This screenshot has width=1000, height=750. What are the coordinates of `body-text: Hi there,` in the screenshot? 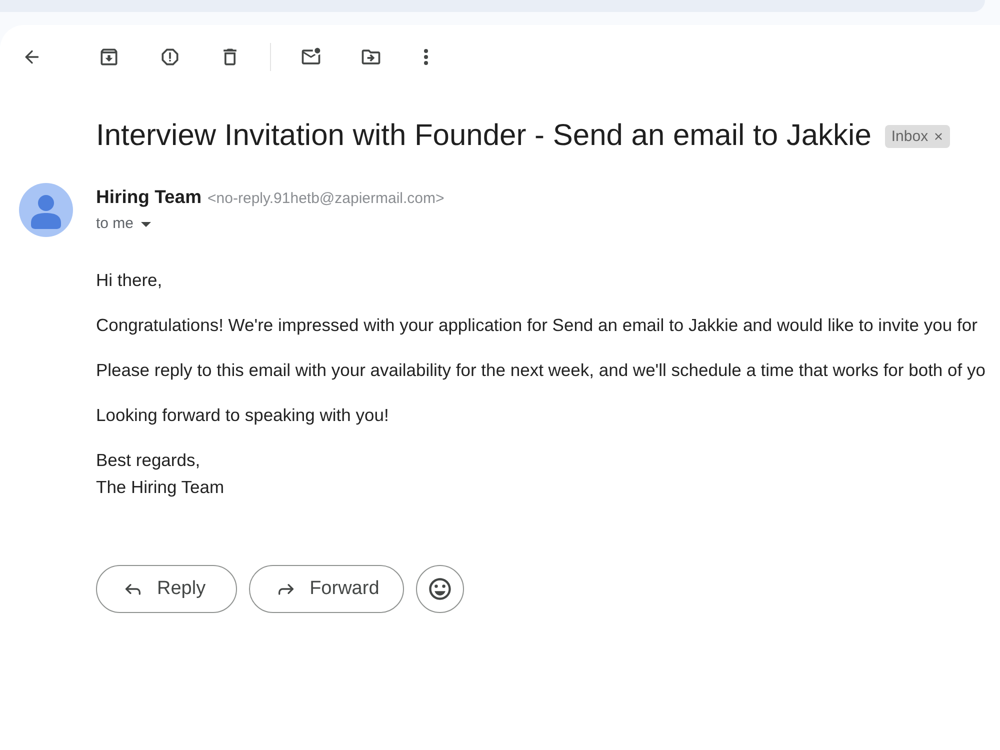 It's located at (129, 280).